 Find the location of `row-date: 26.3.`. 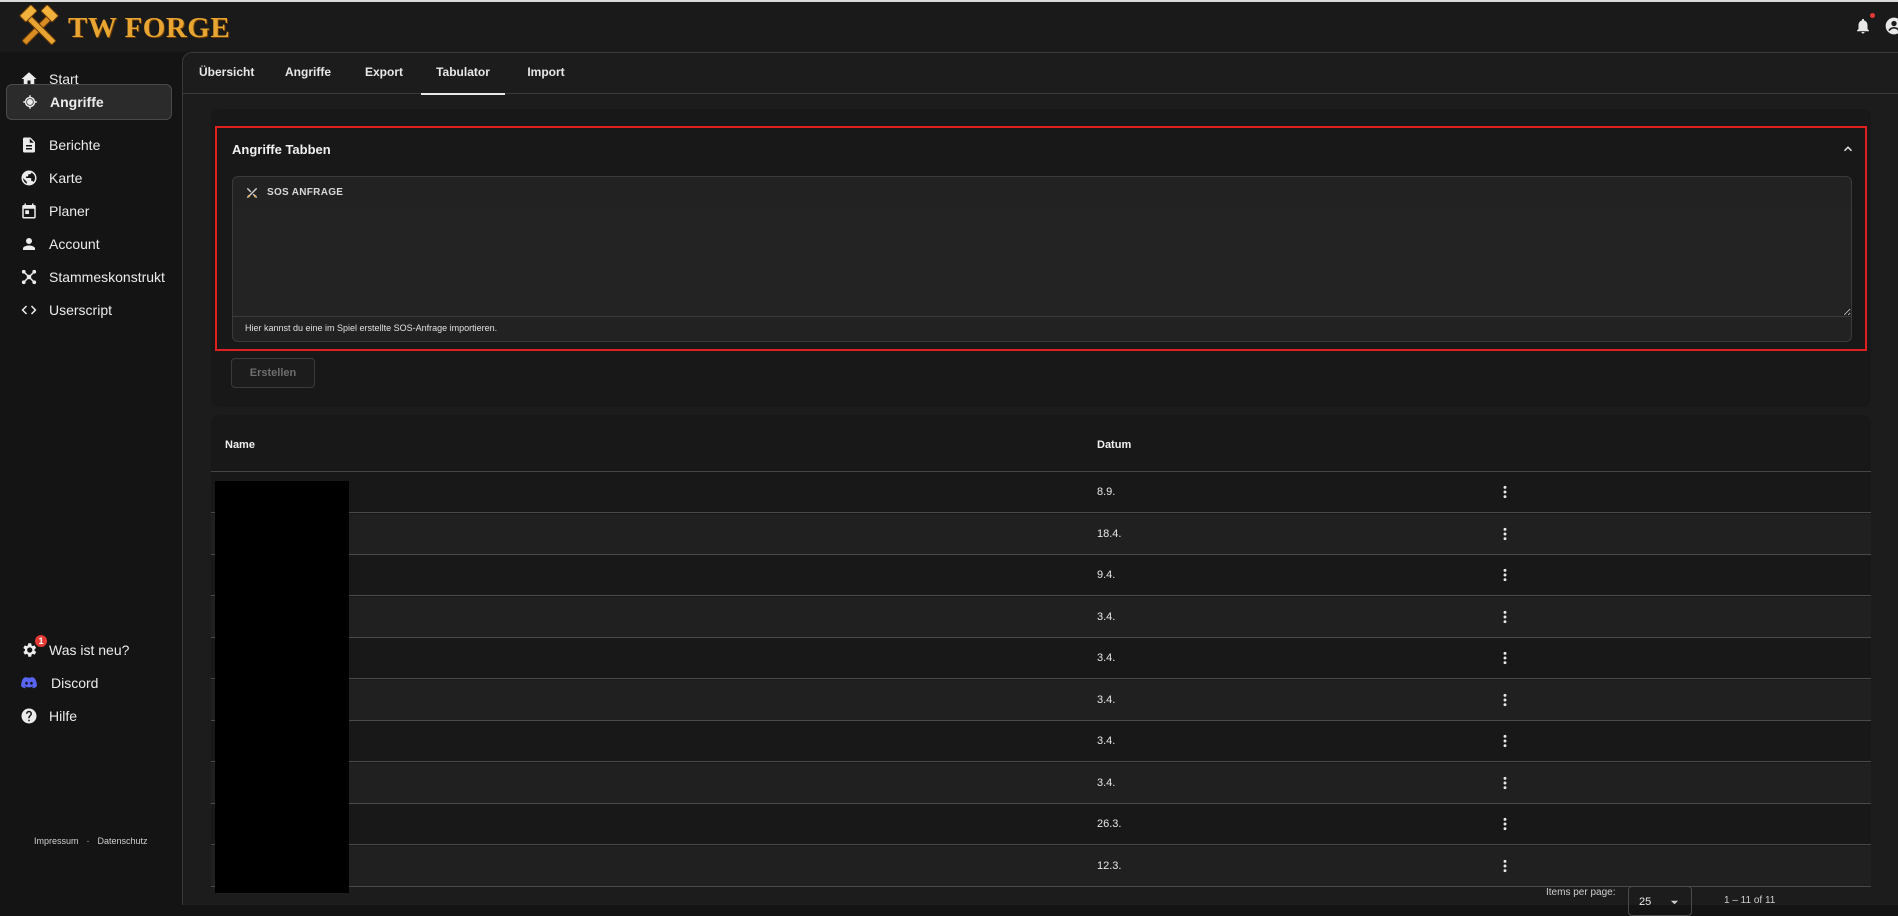

row-date: 26.3. is located at coordinates (1109, 824).